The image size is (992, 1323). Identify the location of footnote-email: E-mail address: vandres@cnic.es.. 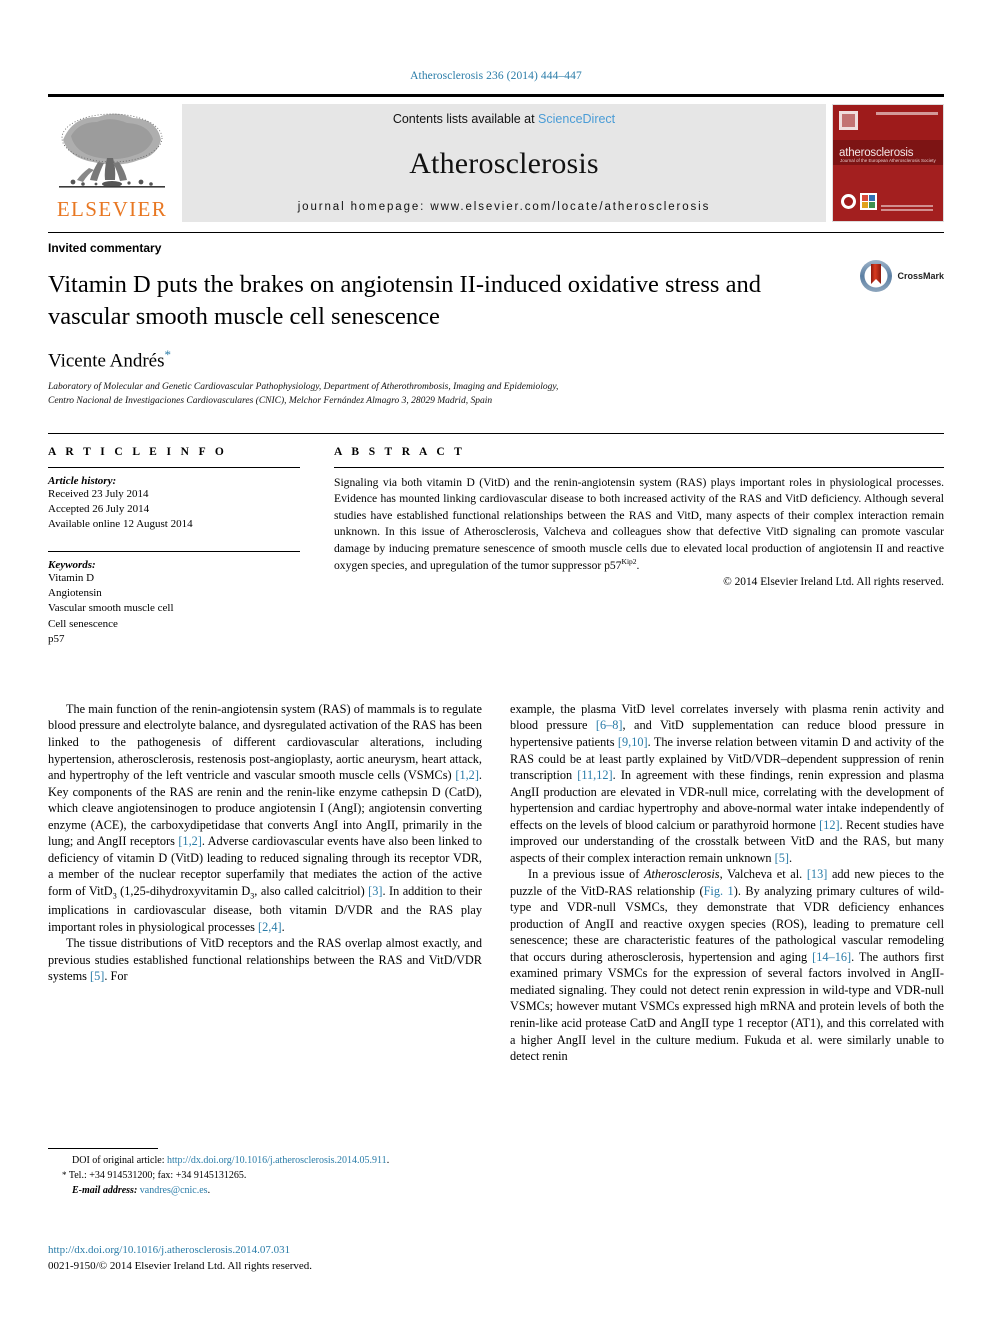
(258, 1190).